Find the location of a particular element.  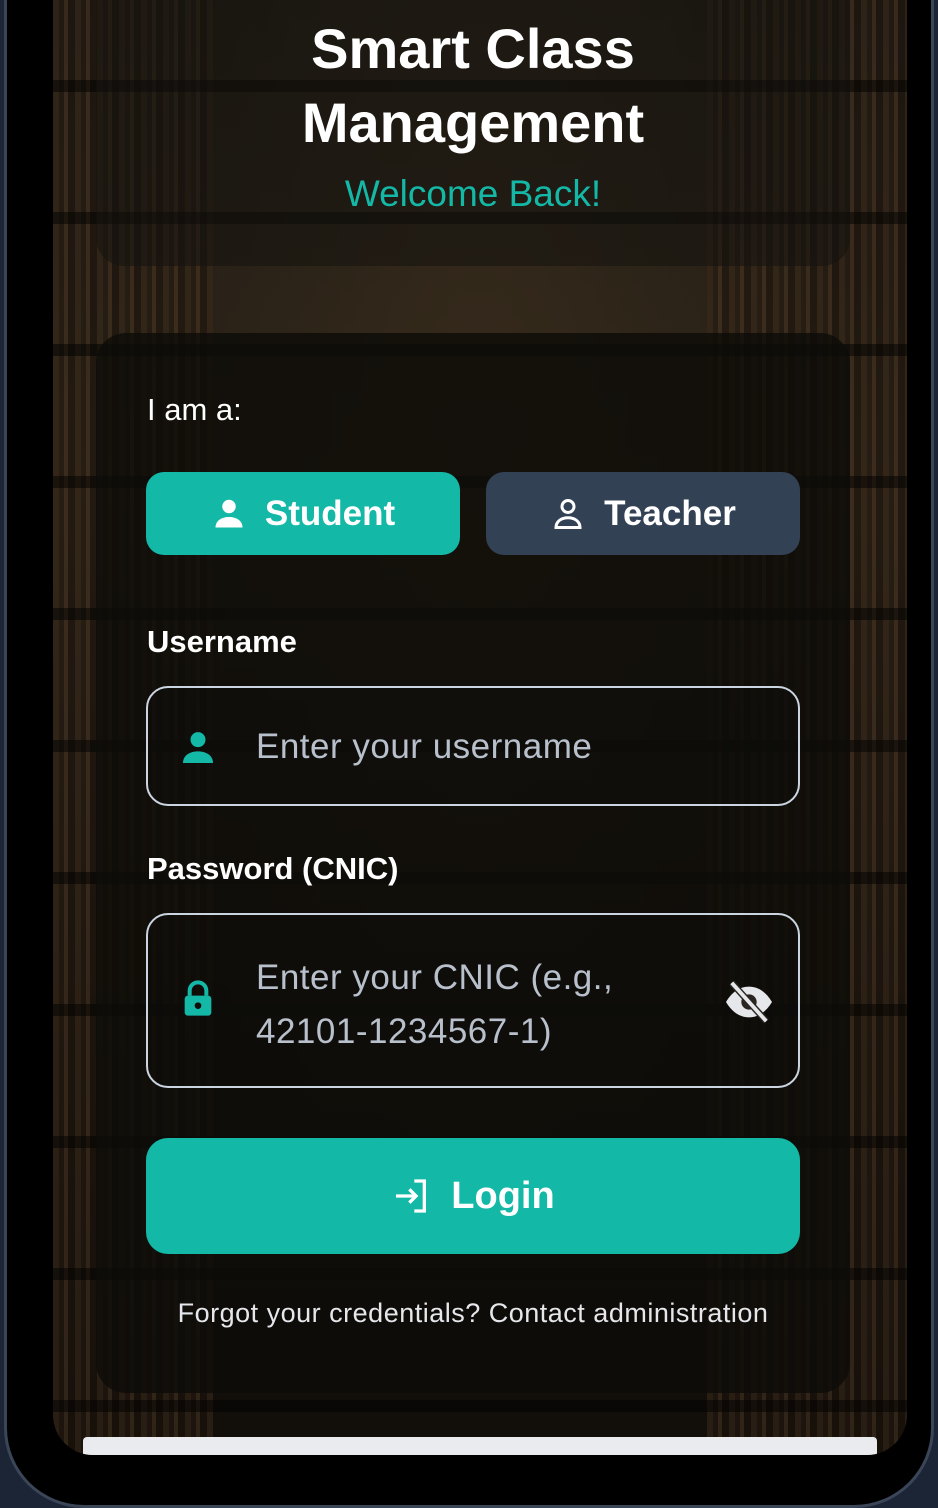

lock-icon is located at coordinates (198, 998).